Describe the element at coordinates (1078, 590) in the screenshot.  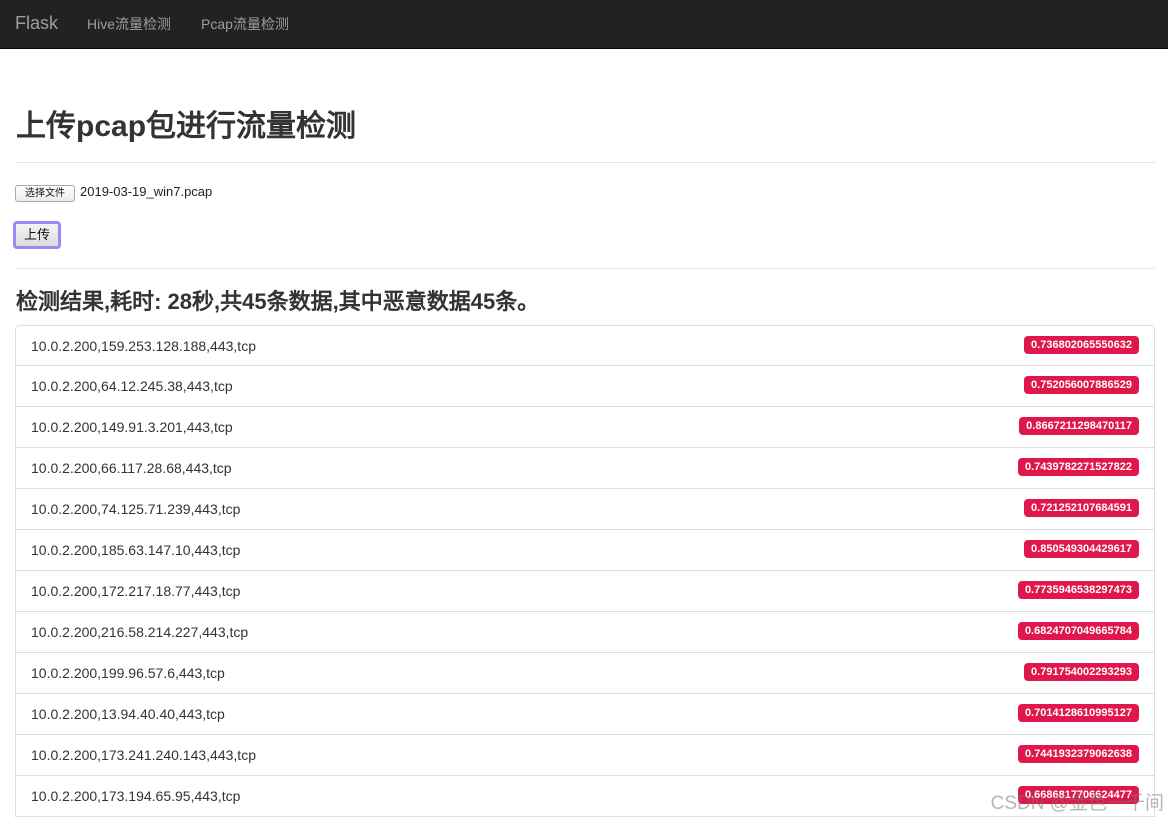
I see `score-badge: 0.7735946538297473` at that location.